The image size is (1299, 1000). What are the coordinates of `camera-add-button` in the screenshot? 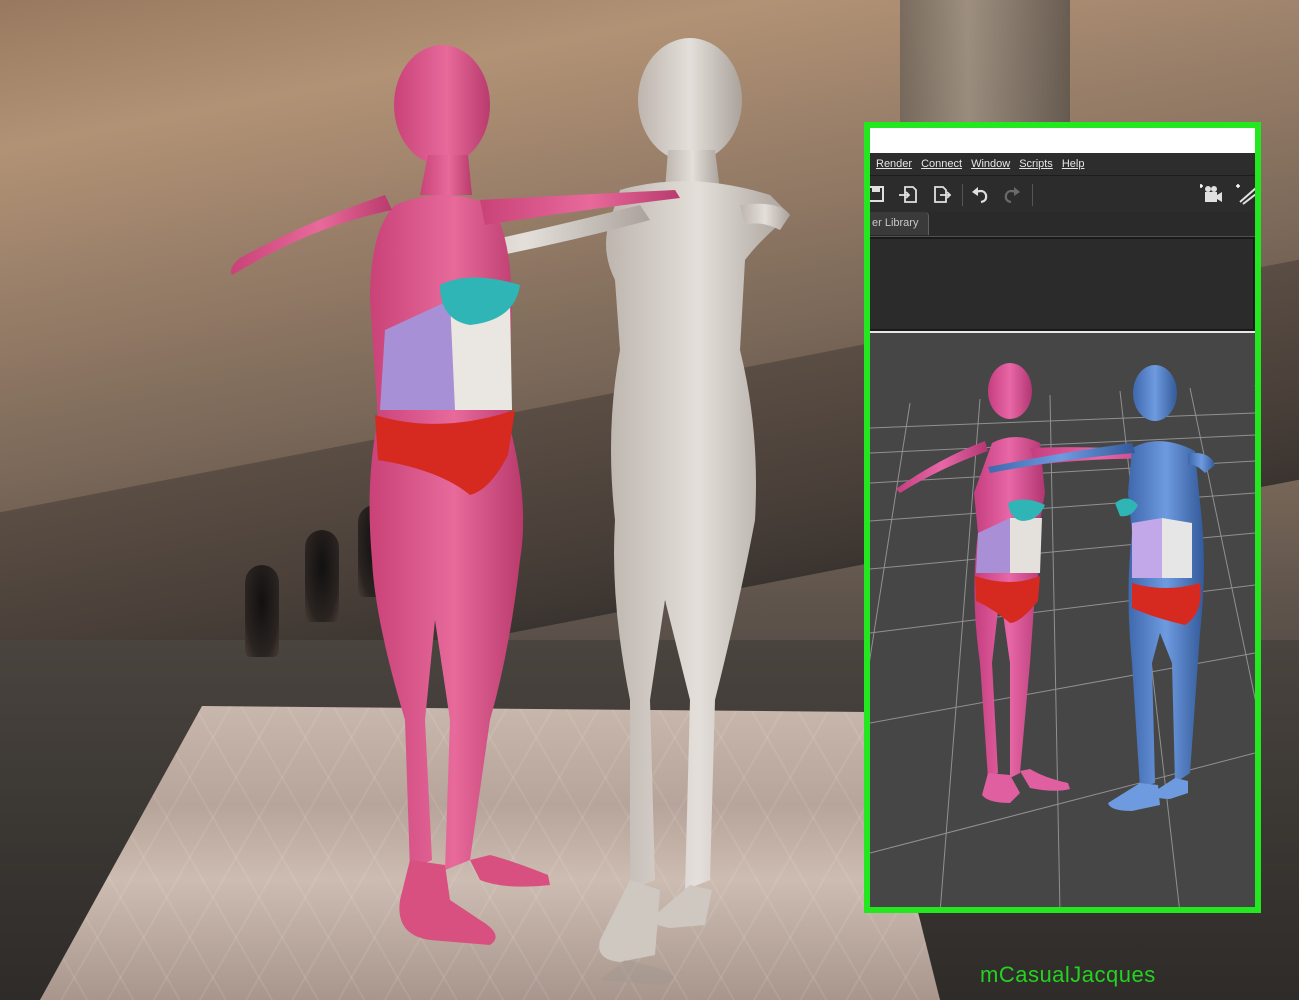 It's located at (1212, 194).